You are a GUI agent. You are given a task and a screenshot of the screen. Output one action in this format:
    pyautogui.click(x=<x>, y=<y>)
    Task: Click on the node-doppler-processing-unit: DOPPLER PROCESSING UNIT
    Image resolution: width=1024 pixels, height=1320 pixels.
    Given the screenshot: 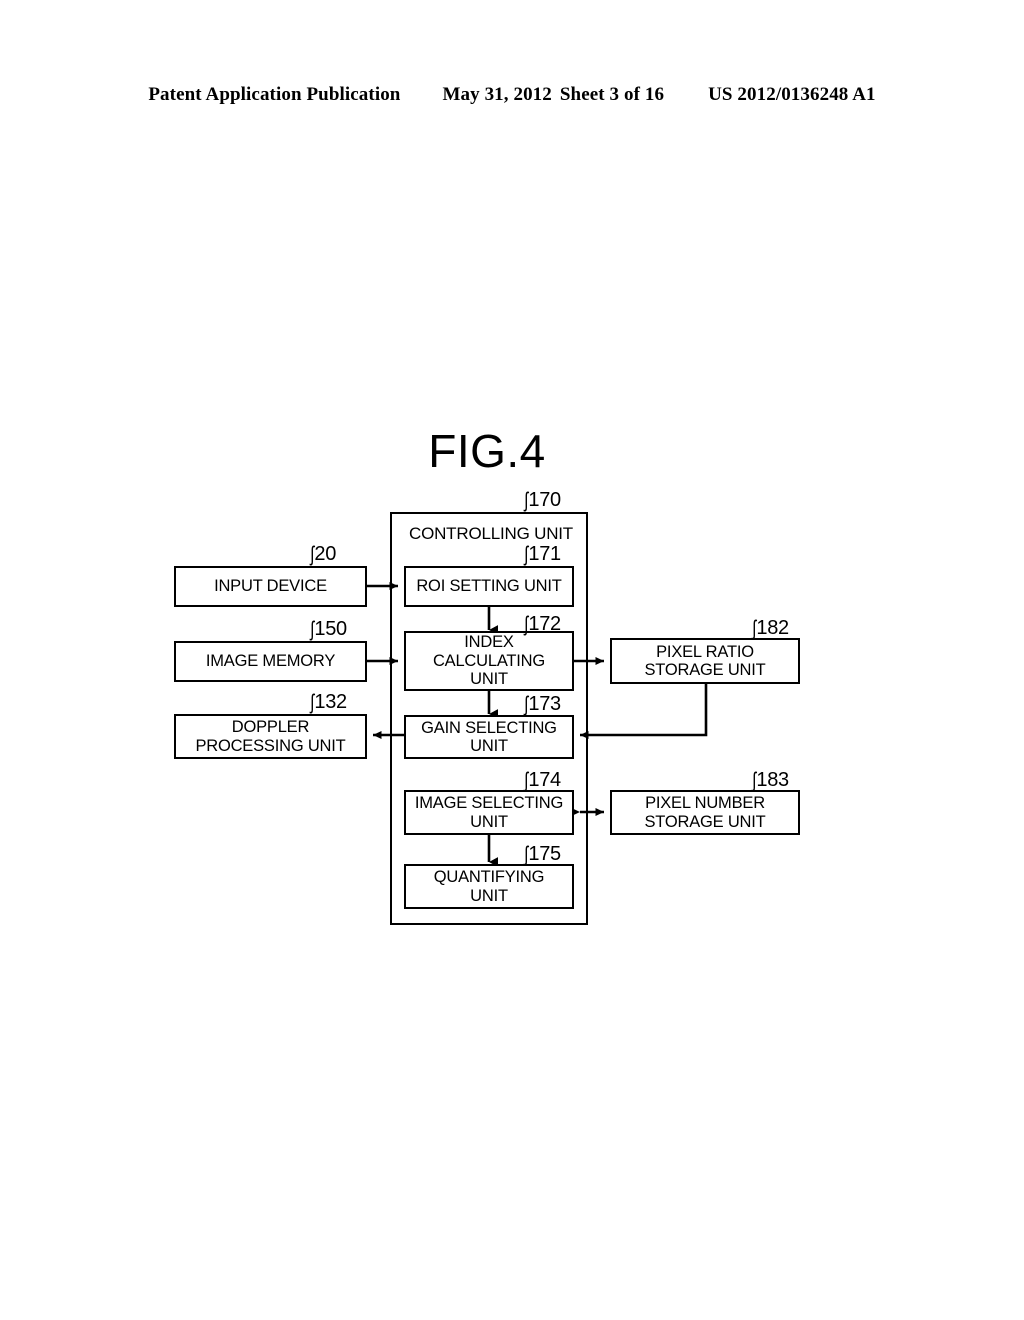 What is the action you would take?
    pyautogui.click(x=270, y=736)
    